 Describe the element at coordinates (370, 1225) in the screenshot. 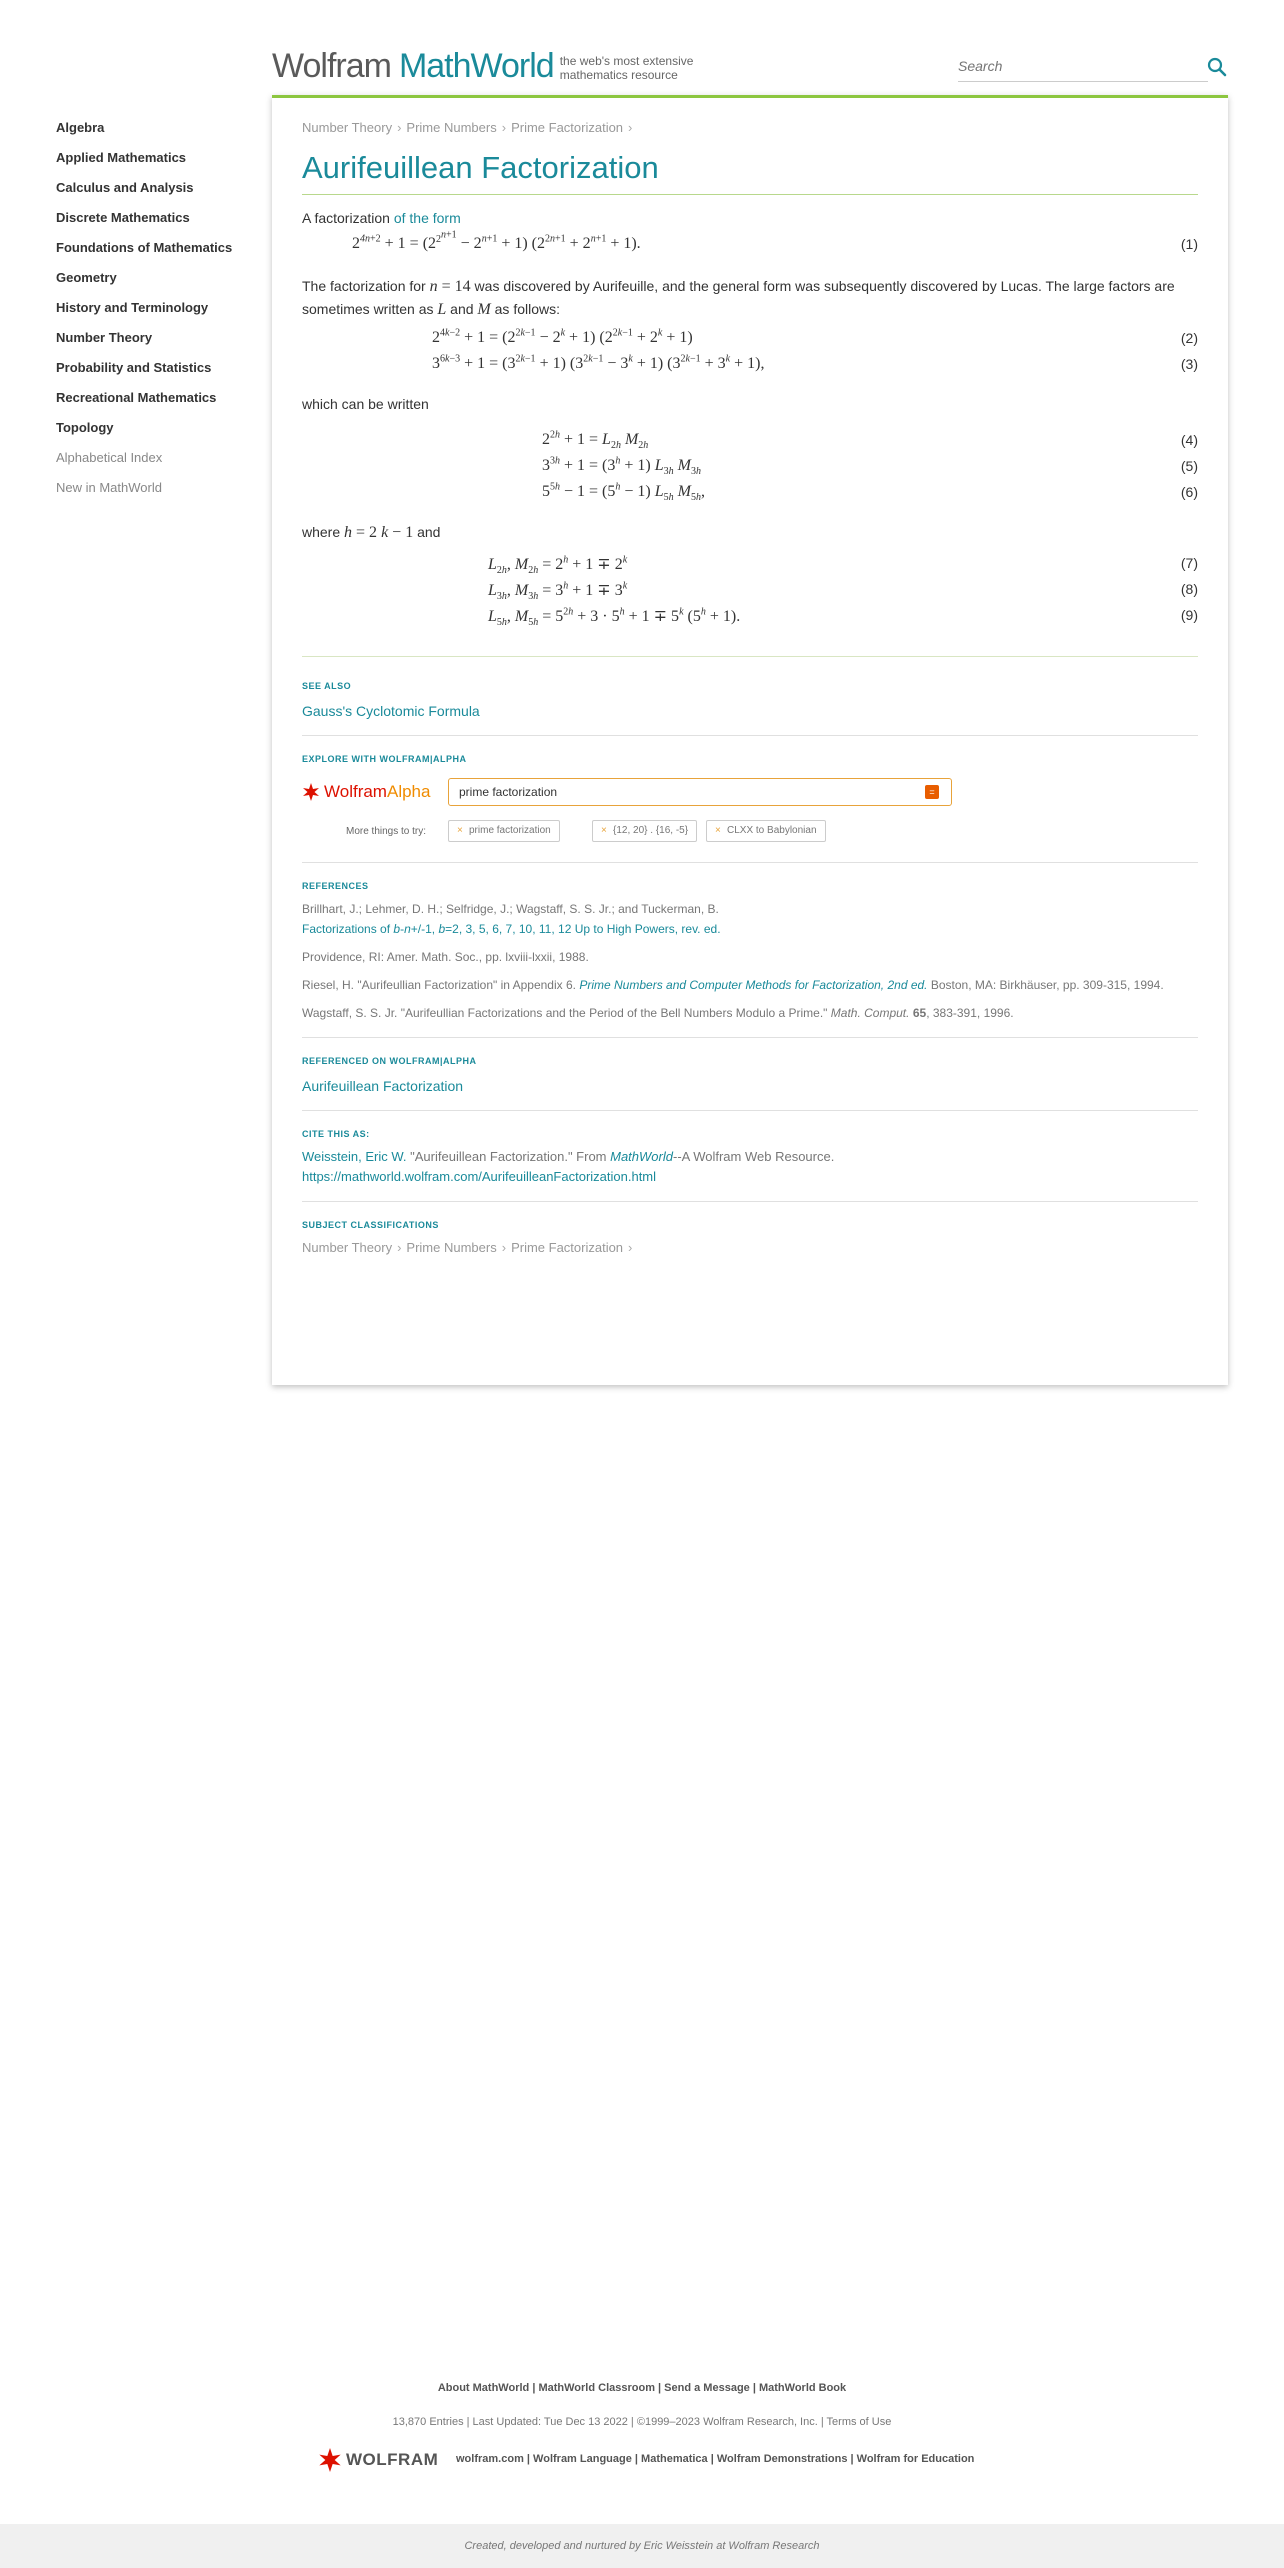

I see `subject-heading: Subject classifications` at that location.